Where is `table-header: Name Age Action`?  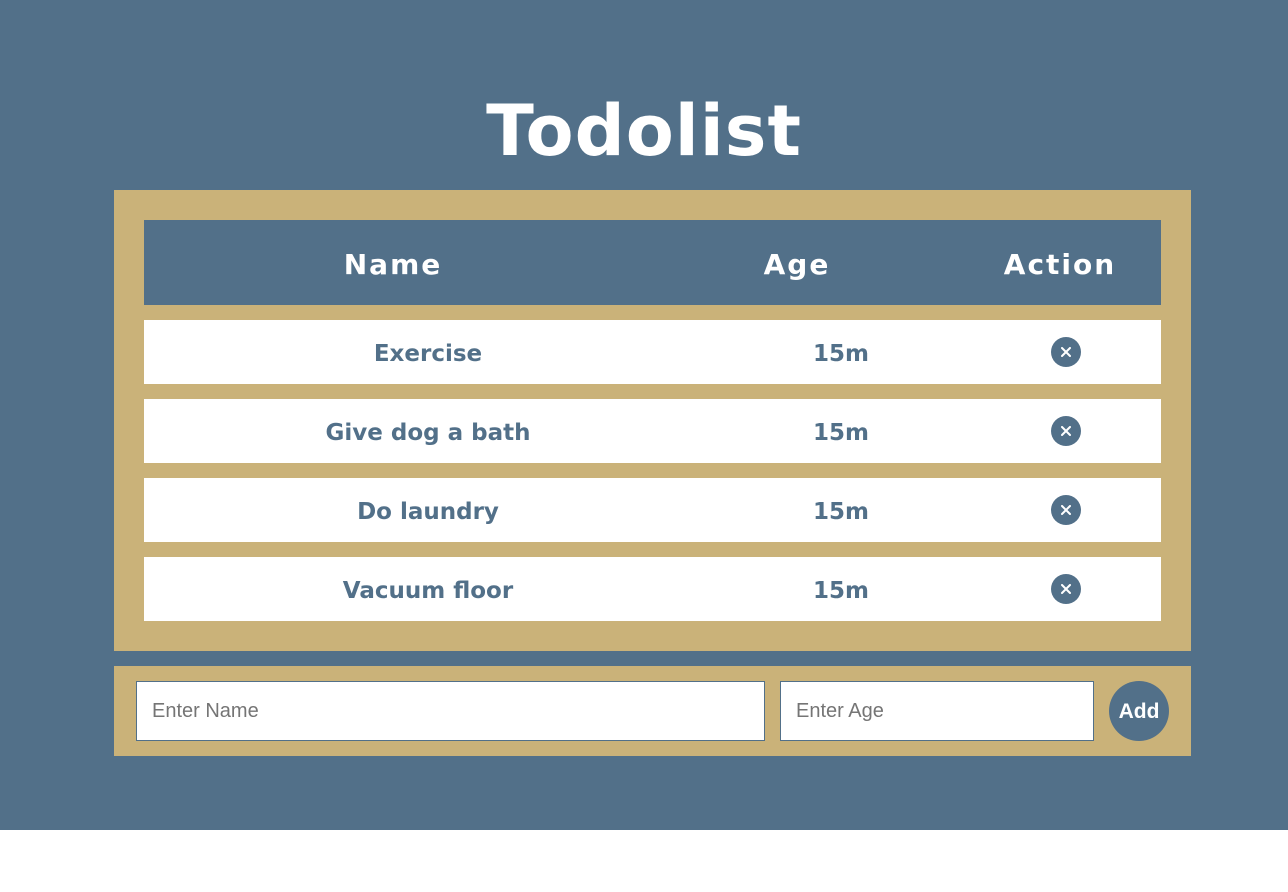
table-header: Name Age Action is located at coordinates (652, 262).